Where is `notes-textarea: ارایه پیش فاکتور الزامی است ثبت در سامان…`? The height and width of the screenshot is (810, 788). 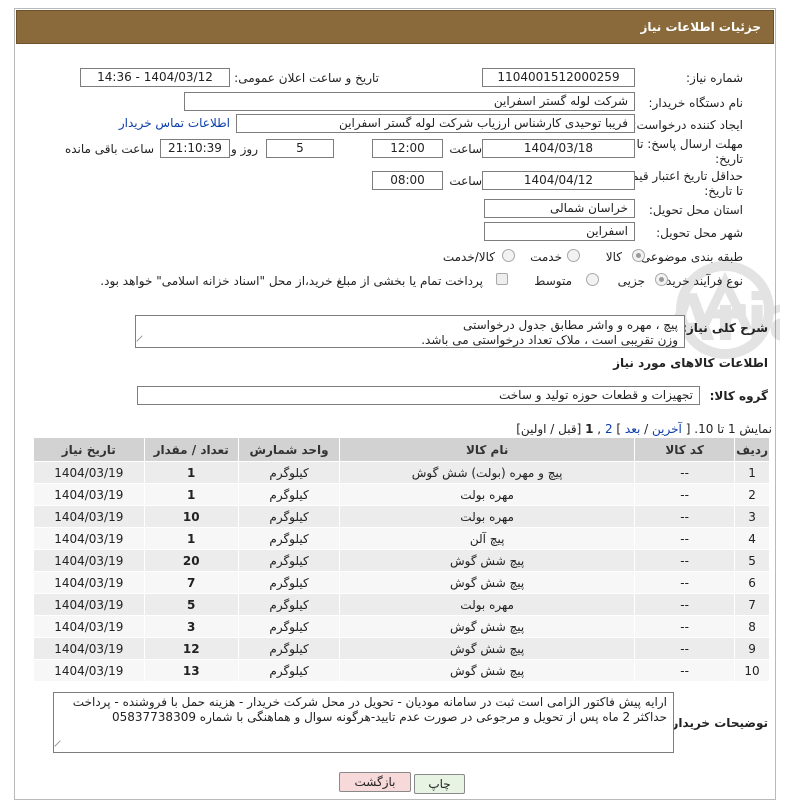
notes-textarea: ارایه پیش فاکتور الزامی است ثبت در سامان… is located at coordinates (363, 722).